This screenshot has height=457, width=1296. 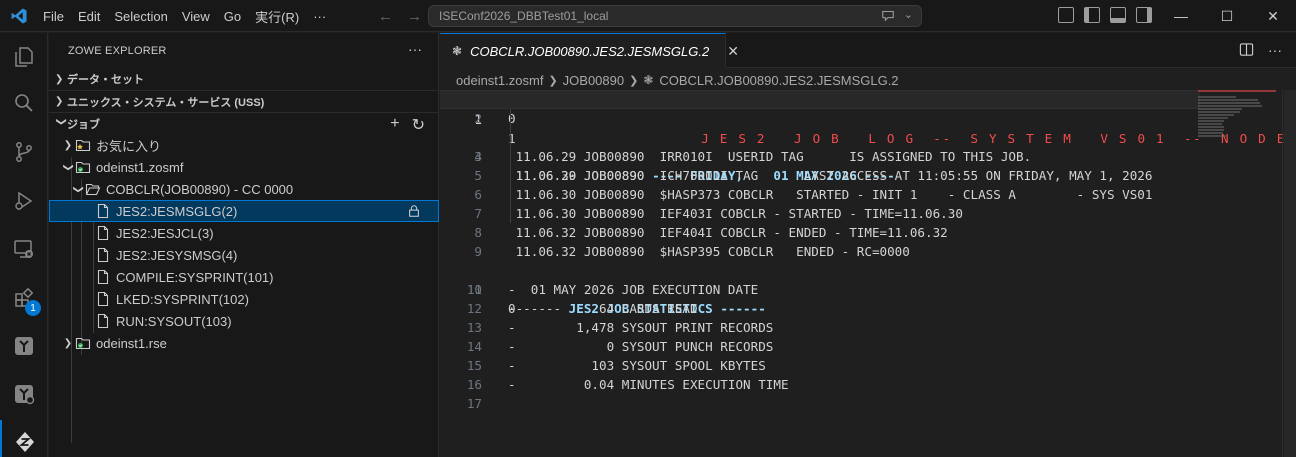 What do you see at coordinates (1260, 50) in the screenshot?
I see `editor-actions: ···` at bounding box center [1260, 50].